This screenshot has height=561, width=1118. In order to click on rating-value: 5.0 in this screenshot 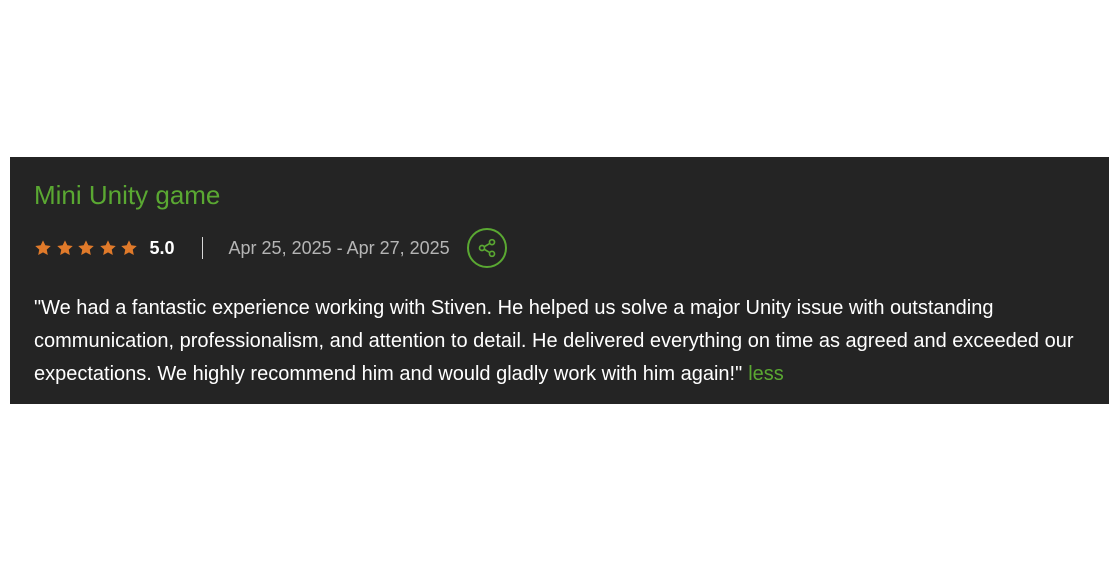, I will do `click(162, 247)`.